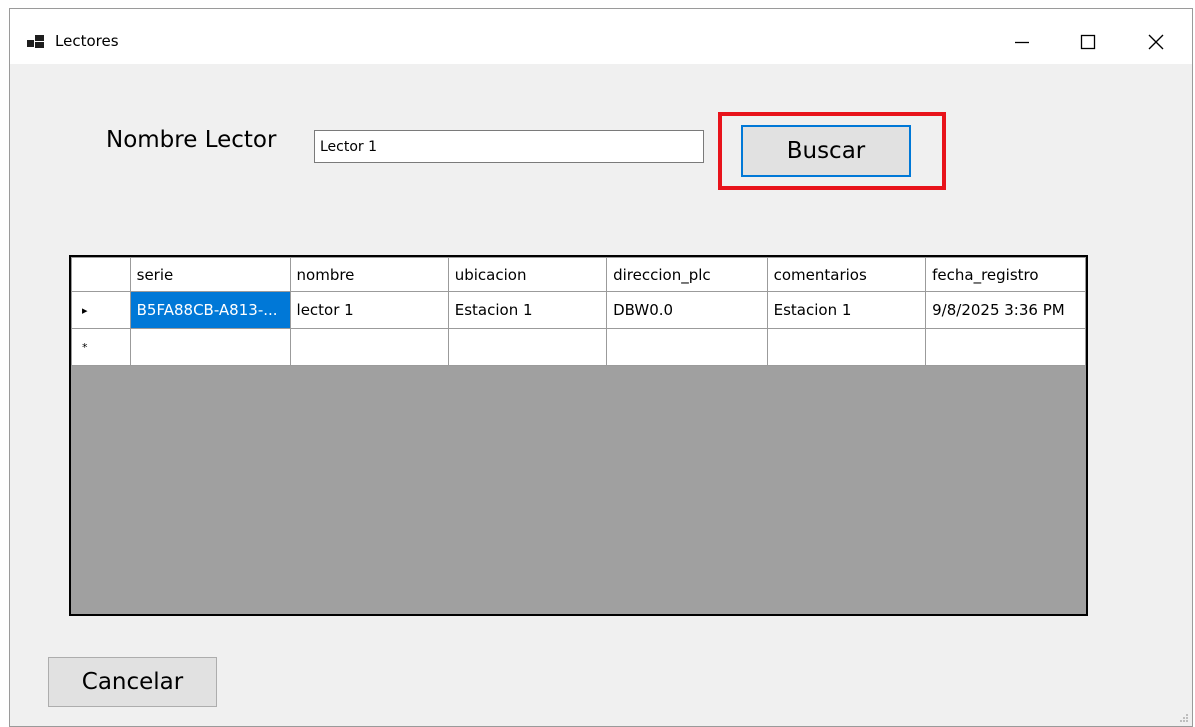 The width and height of the screenshot is (1195, 727). I want to click on nombre-lector-input, so click(509, 146).